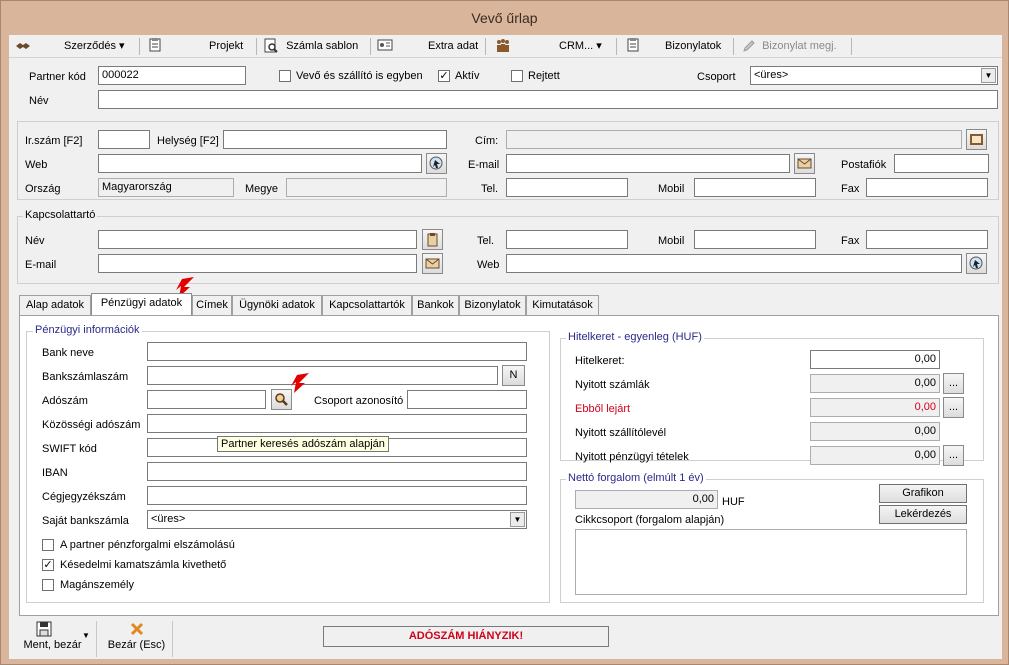  What do you see at coordinates (188, 141) in the screenshot?
I see `city-label: Helység [F2]` at bounding box center [188, 141].